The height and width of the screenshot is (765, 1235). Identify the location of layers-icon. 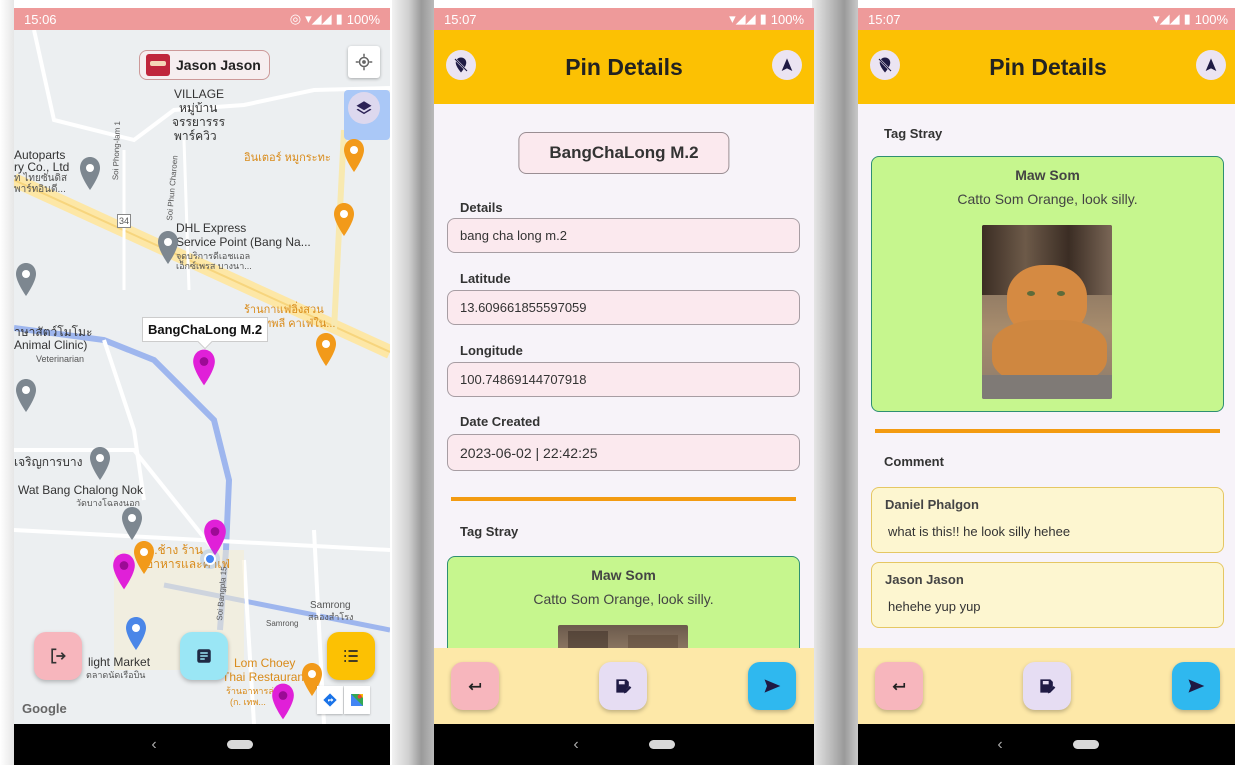
(364, 108).